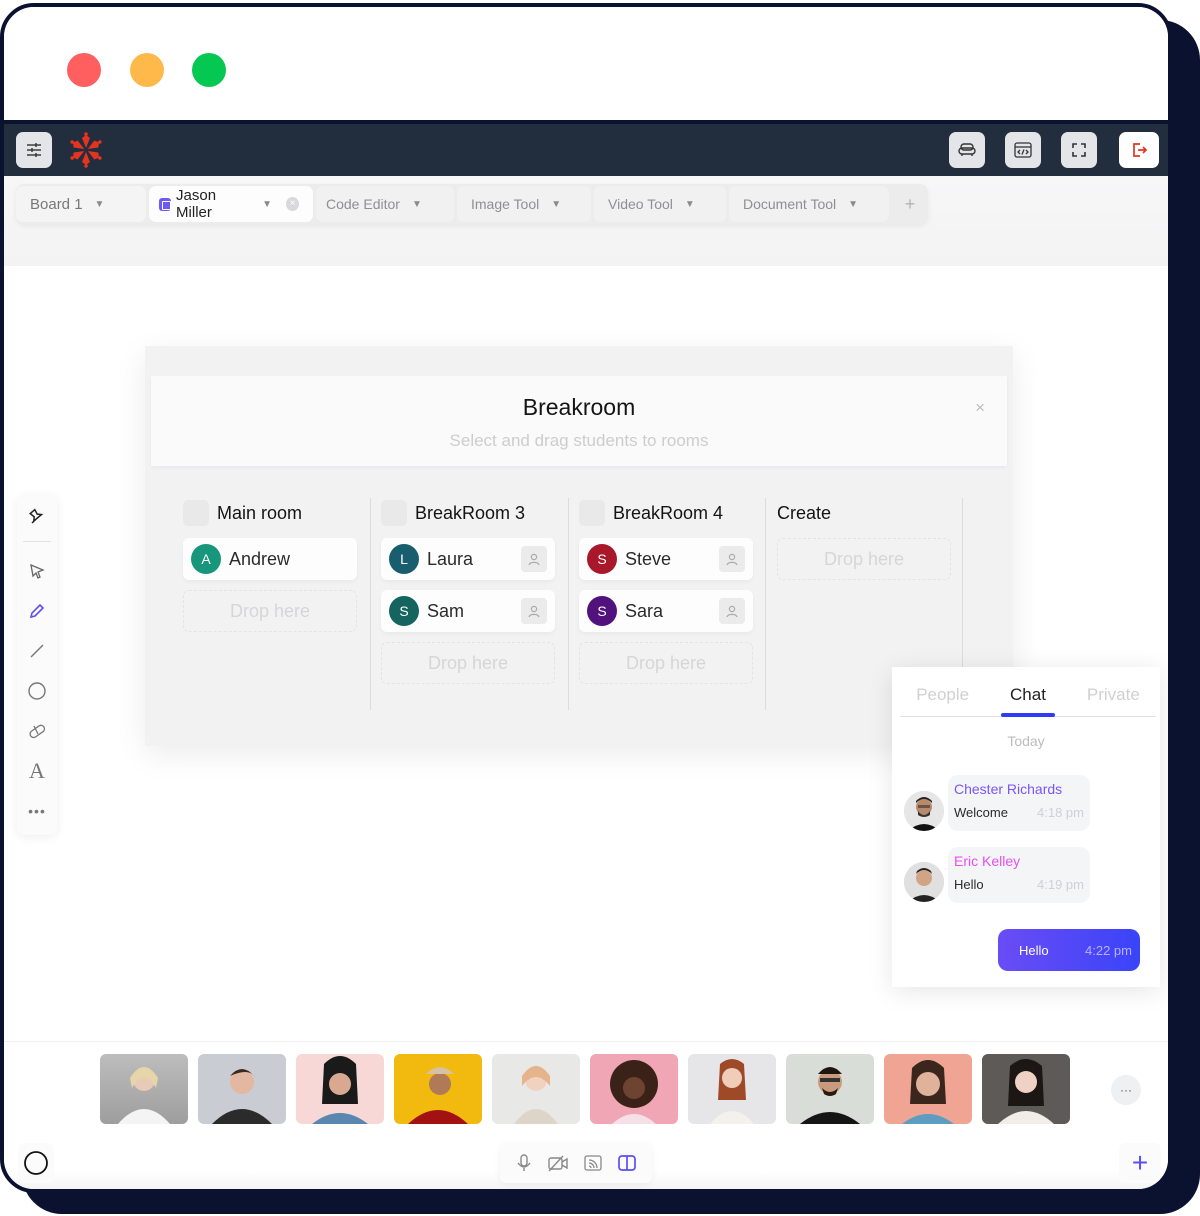 The height and width of the screenshot is (1216, 1200). I want to click on person-icon, so click(732, 611).